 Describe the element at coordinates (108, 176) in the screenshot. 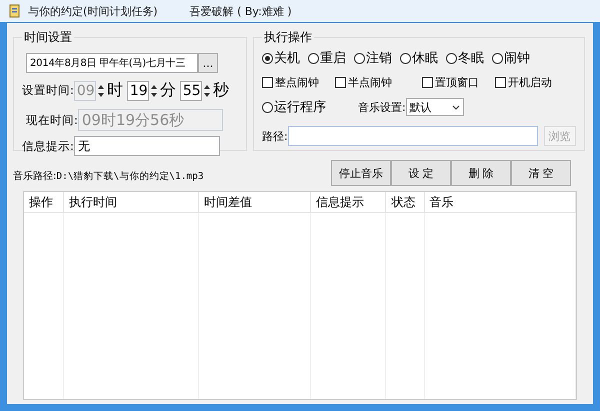

I see `music-path-text: 音乐路径:D:\猎豹下载\与你的约定\1.mp3` at that location.